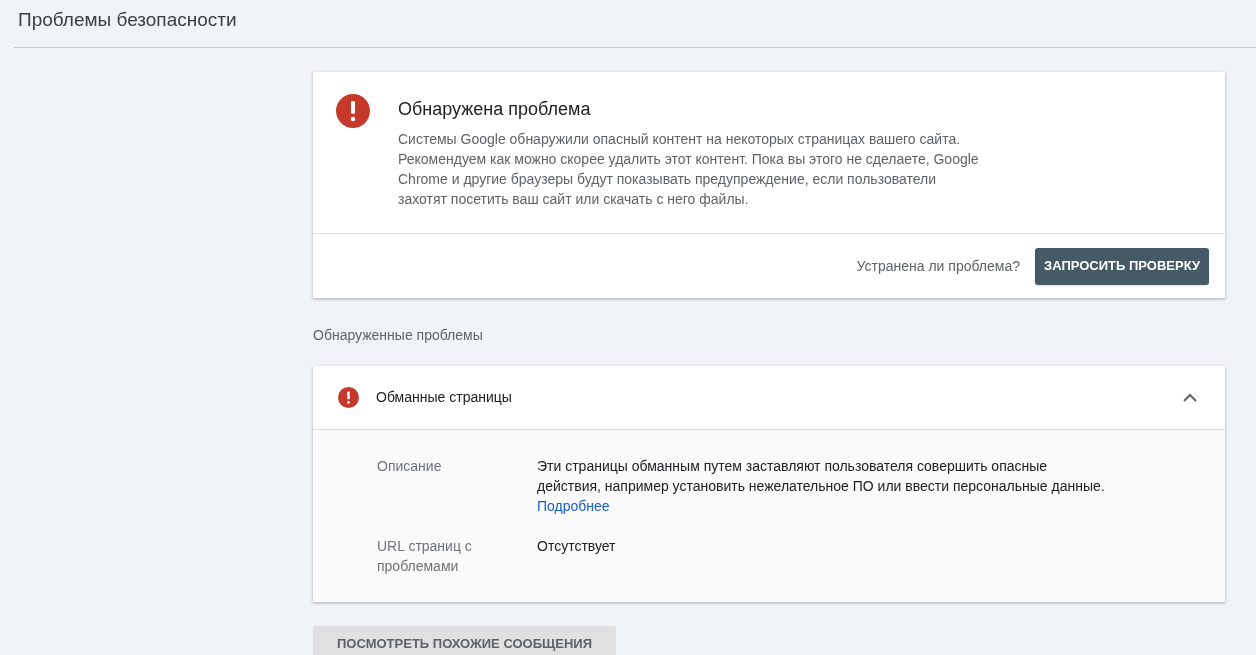 The height and width of the screenshot is (655, 1256). Describe the element at coordinates (410, 466) in the screenshot. I see `detail-label: Описание` at that location.